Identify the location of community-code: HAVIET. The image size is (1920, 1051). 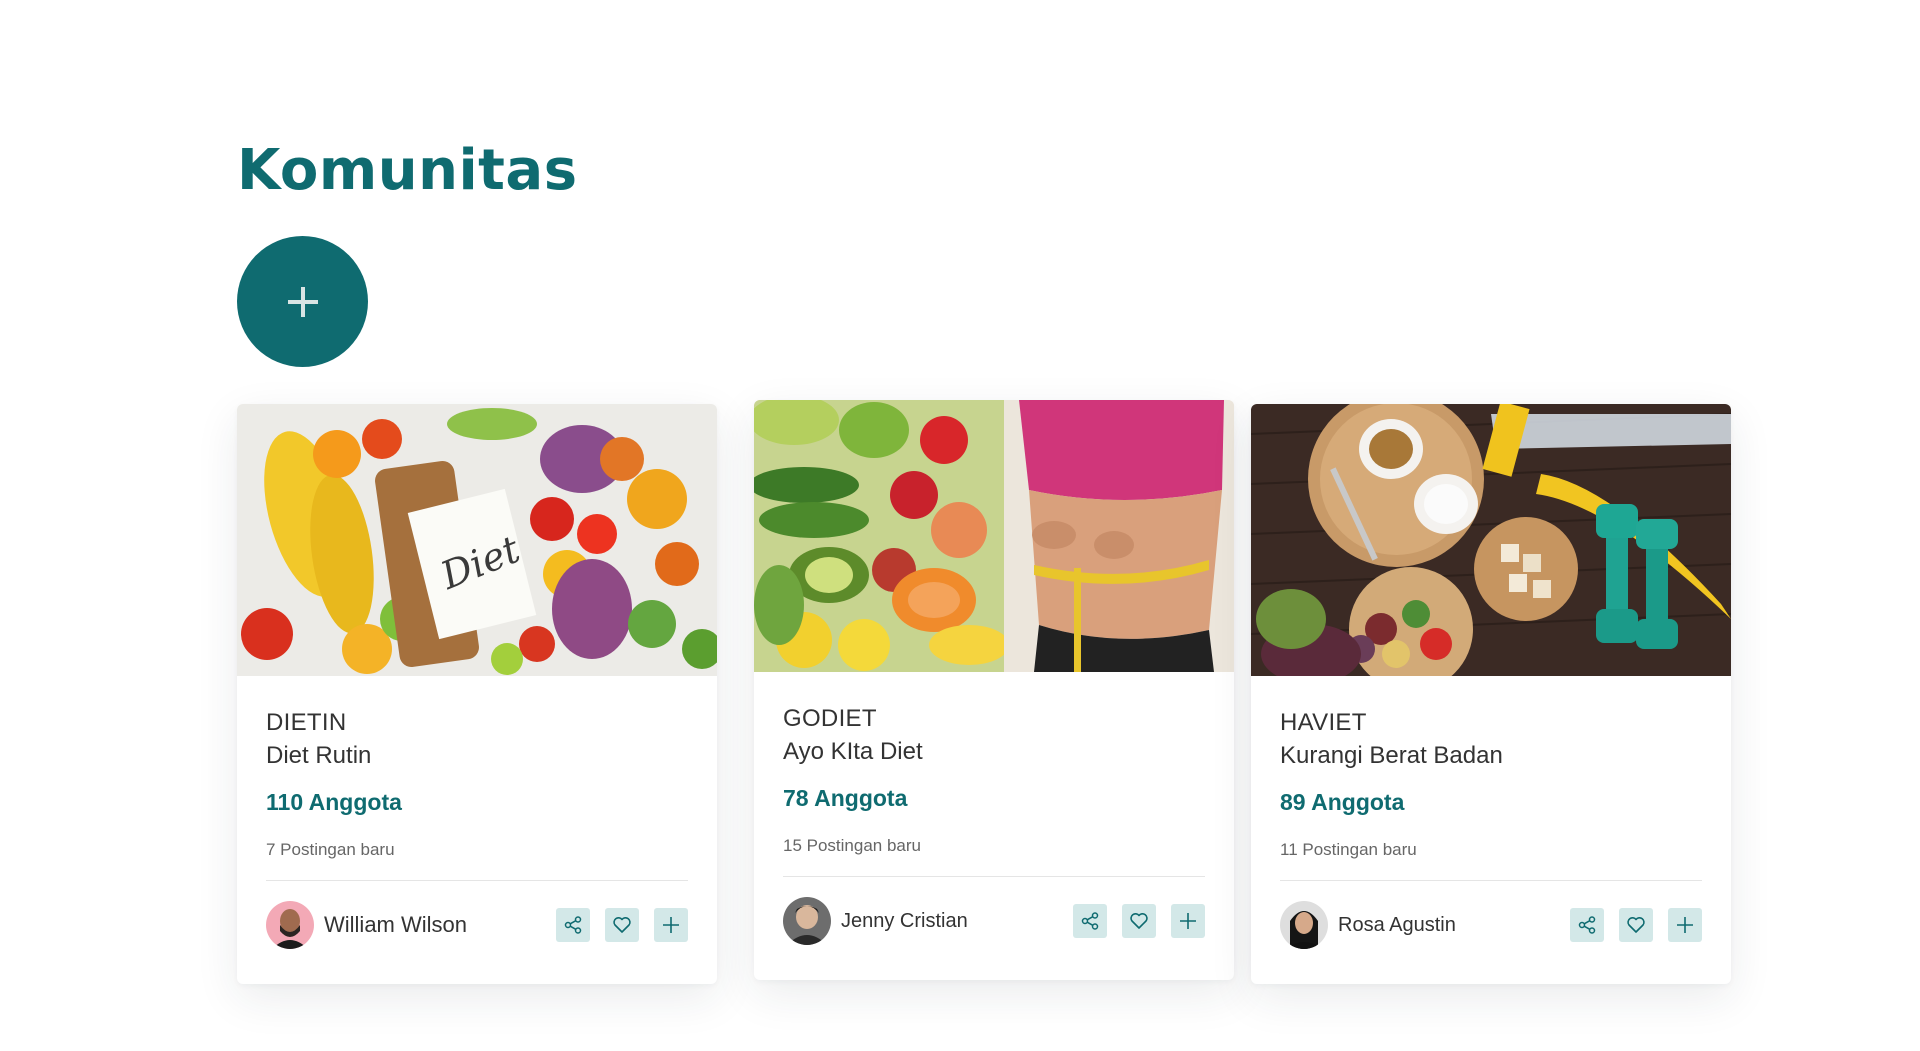
(1323, 722).